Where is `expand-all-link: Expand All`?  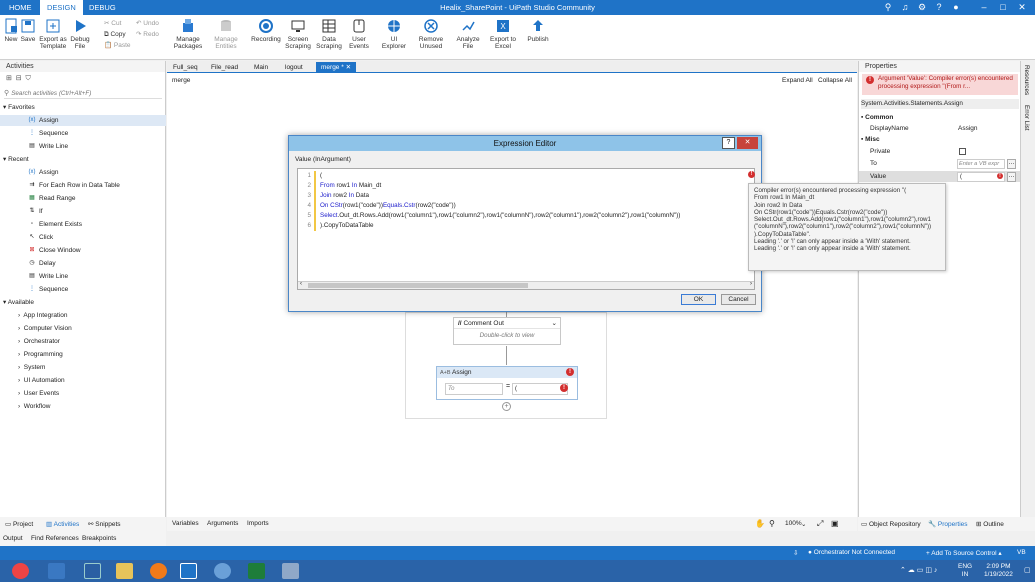 expand-all-link: Expand All is located at coordinates (797, 80).